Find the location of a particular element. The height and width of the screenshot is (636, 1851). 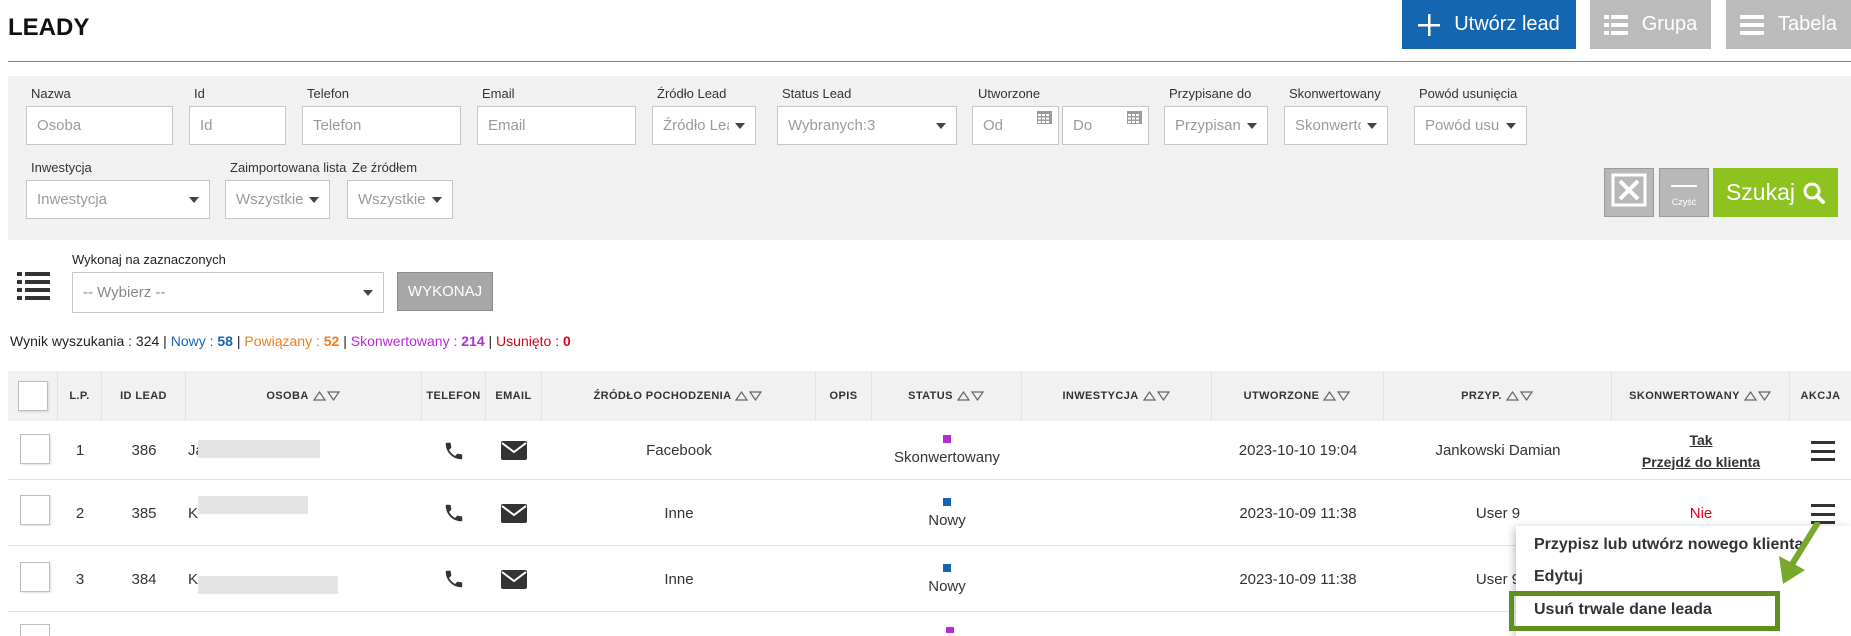

header-converted: SKONWERTOWANY is located at coordinates (1701, 396).